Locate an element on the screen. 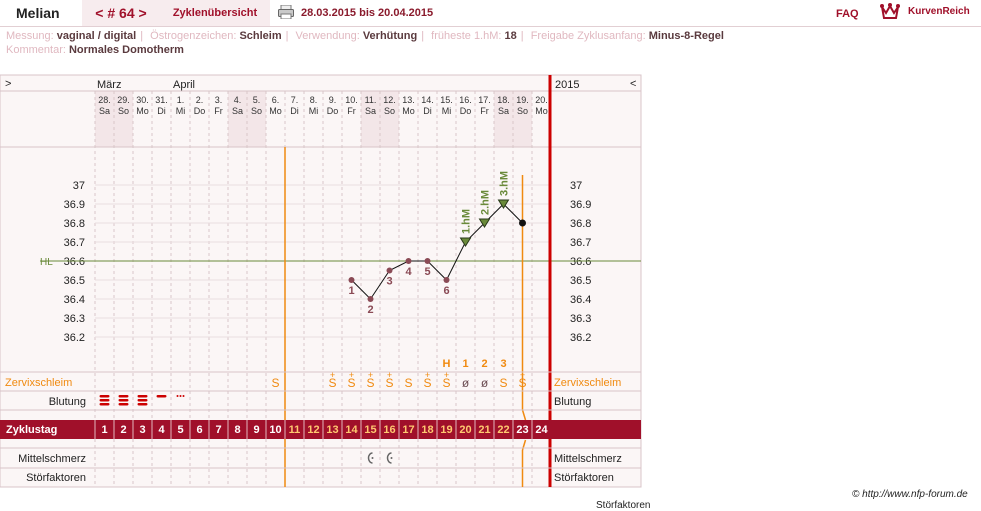 The image size is (981, 511). y-tick-left: 36.5 is located at coordinates (74, 281).